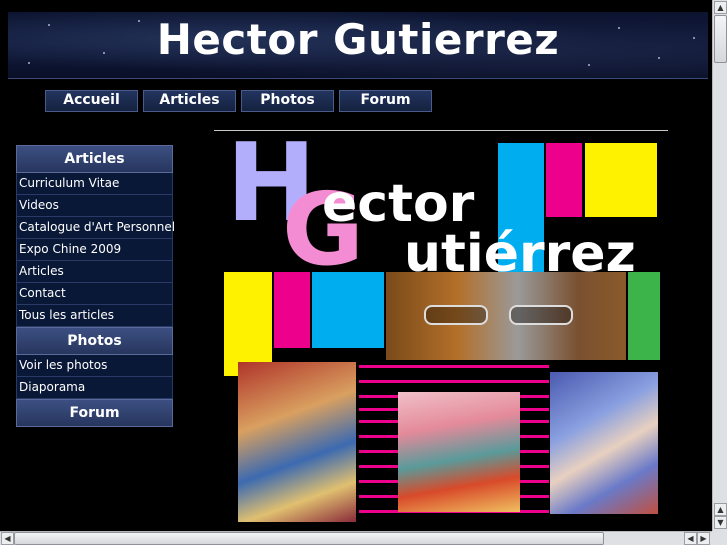  I want to click on sidebar-heading-forum: Forum, so click(94, 413).